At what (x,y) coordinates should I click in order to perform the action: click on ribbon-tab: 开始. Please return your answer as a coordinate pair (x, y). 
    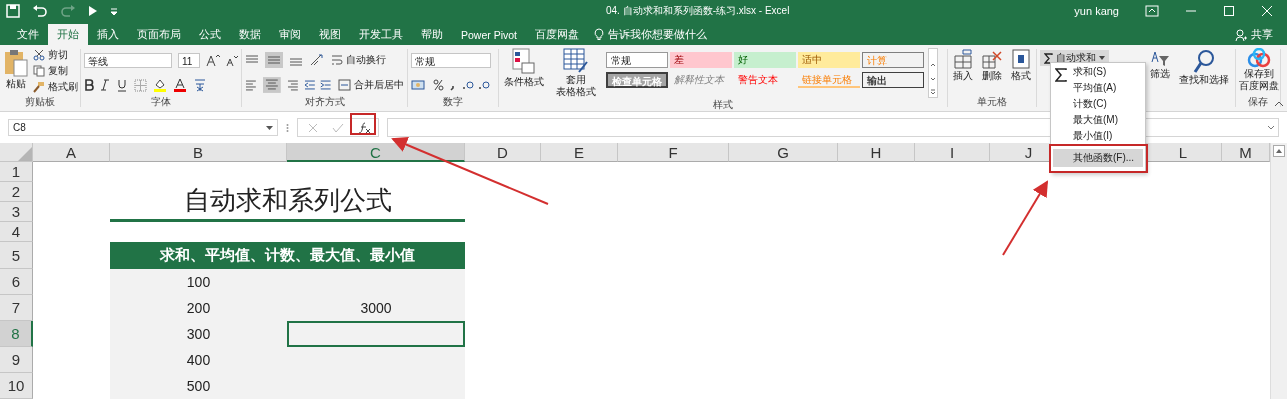
    Looking at the image, I should click on (68, 34).